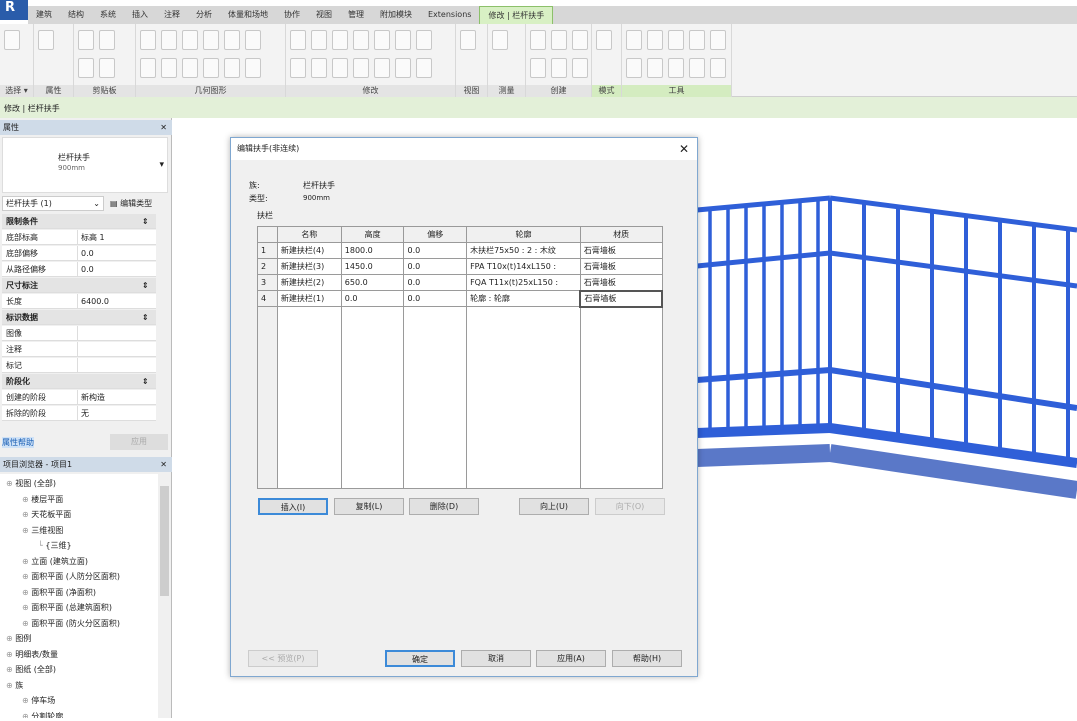 This screenshot has width=1077, height=721. I want to click on ribbon-tab: 插入, so click(140, 15).